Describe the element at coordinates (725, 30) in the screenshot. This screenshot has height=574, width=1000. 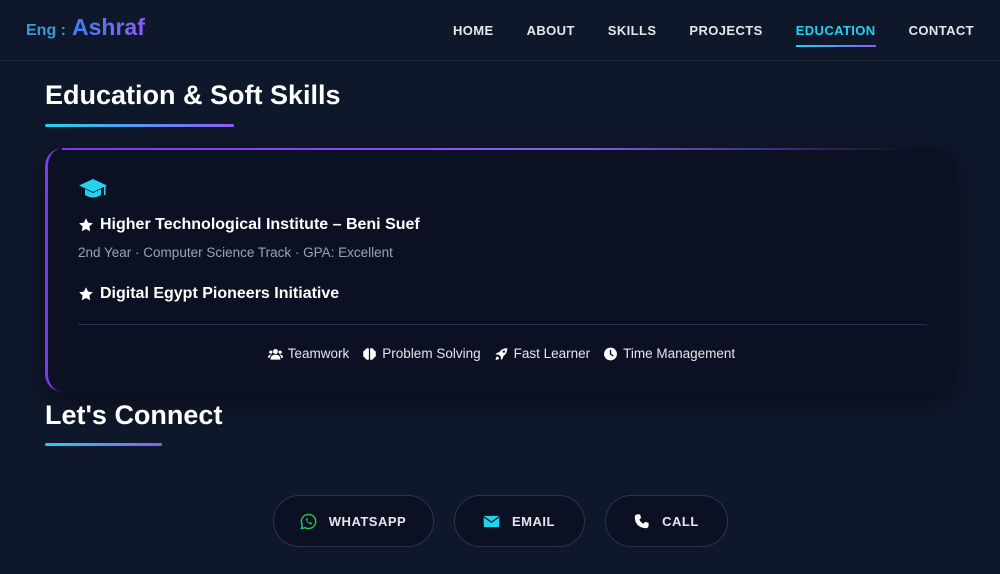
I see `nav-link-projects: PROJECTS` at that location.